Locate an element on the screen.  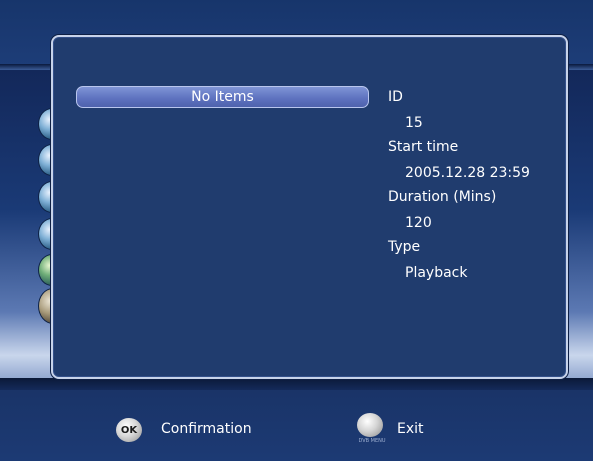
start-time-label: Start time is located at coordinates (423, 147).